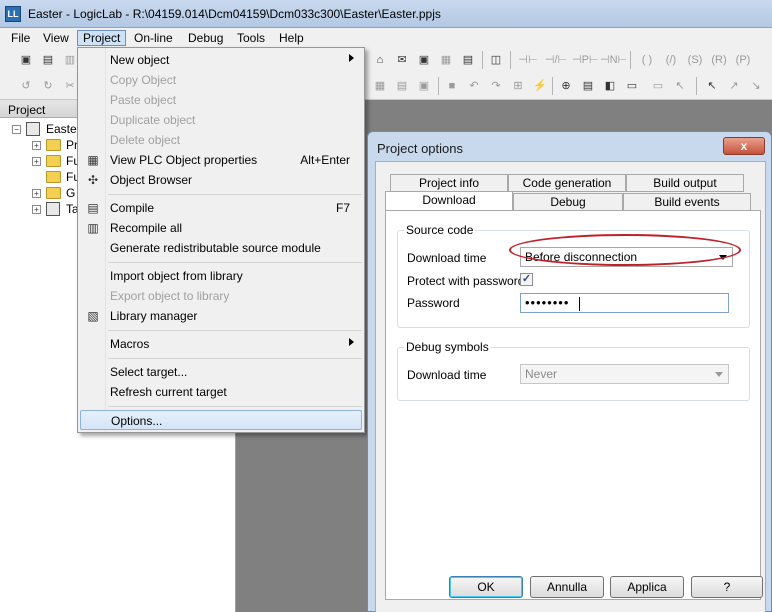 The image size is (772, 612). What do you see at coordinates (588, 86) in the screenshot?
I see `toolbar-btn-r2-6: ▤` at bounding box center [588, 86].